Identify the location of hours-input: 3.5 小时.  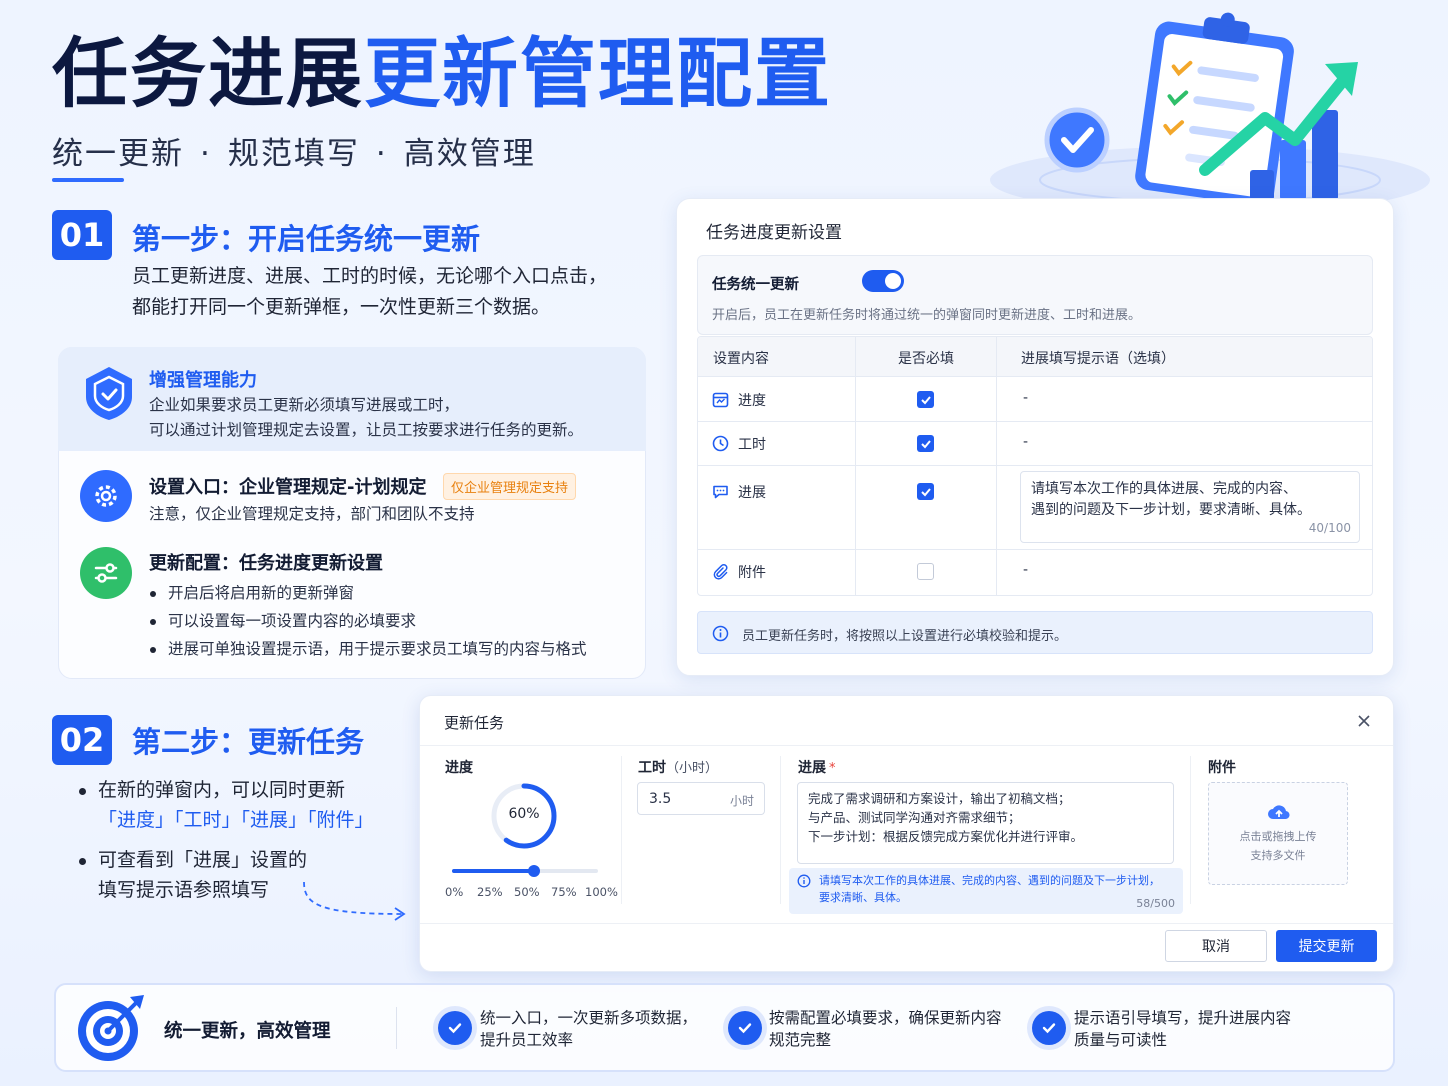
(701, 798).